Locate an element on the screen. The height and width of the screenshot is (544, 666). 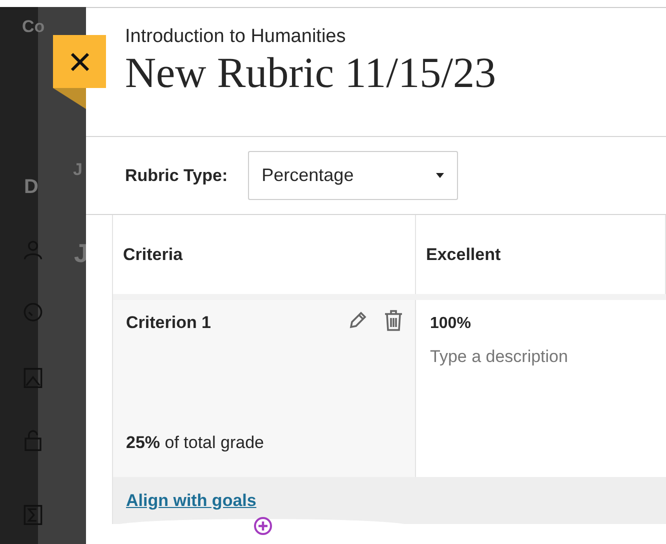
rubric-type-label: Rubric Type: is located at coordinates (176, 175).